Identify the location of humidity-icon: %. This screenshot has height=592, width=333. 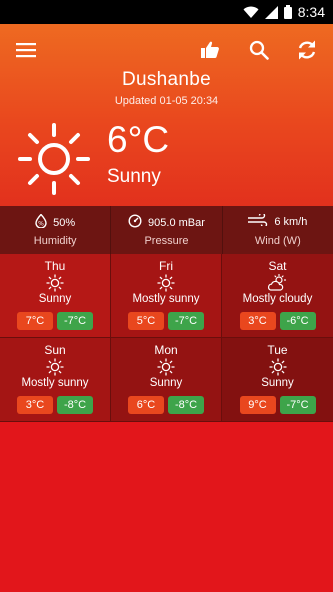
(41, 222).